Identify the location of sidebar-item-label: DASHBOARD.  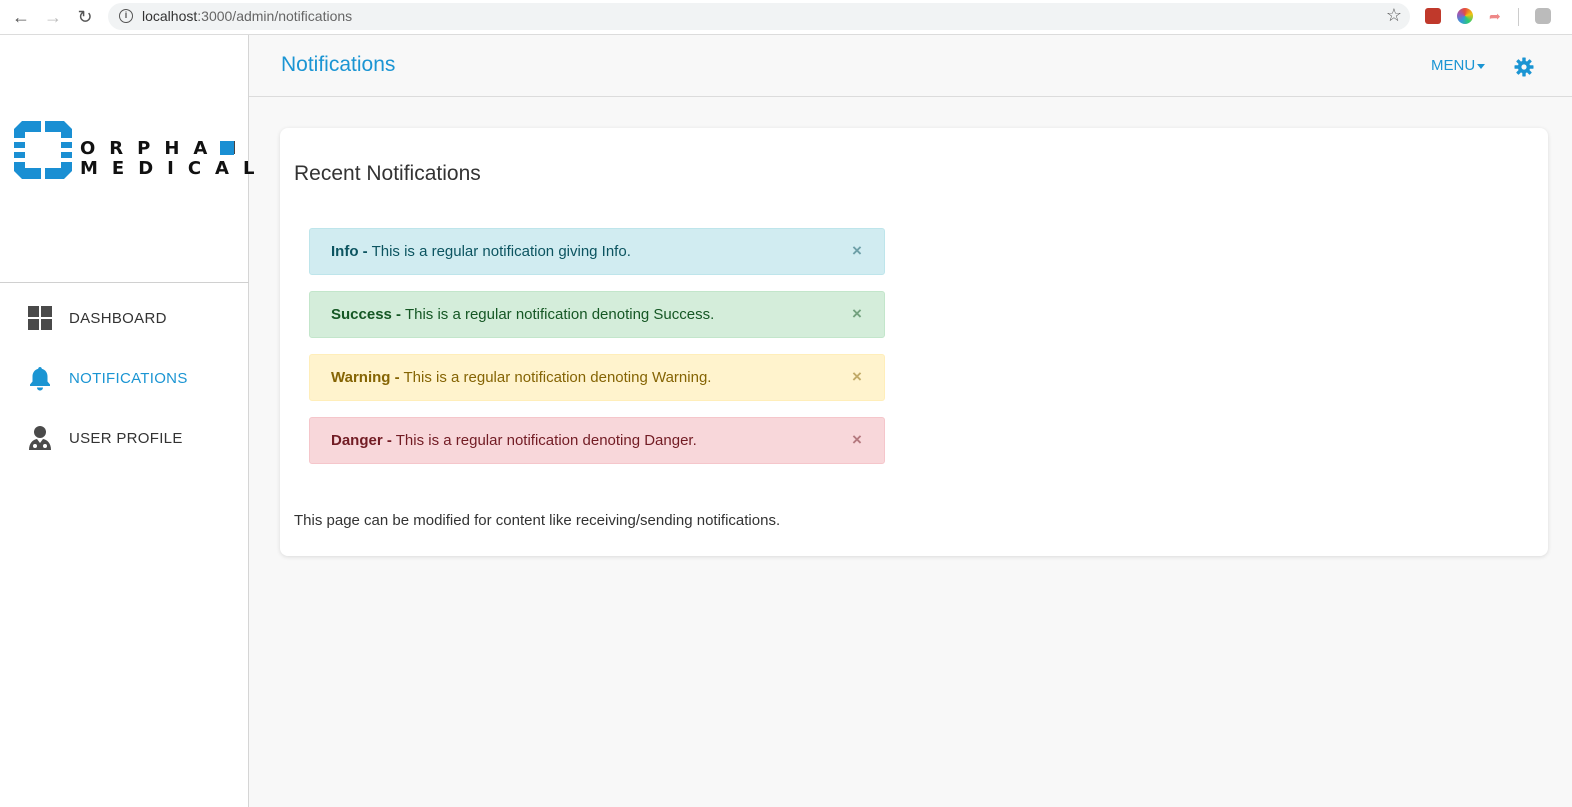
(118, 318).